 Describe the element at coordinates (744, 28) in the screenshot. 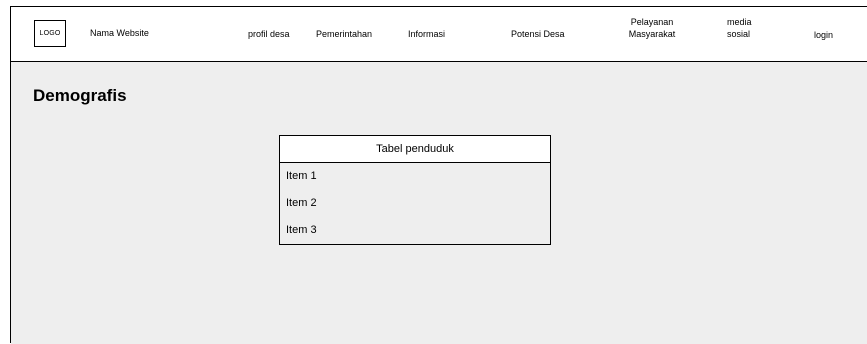

I see `nav-item-media-sosial: media sosial` at that location.